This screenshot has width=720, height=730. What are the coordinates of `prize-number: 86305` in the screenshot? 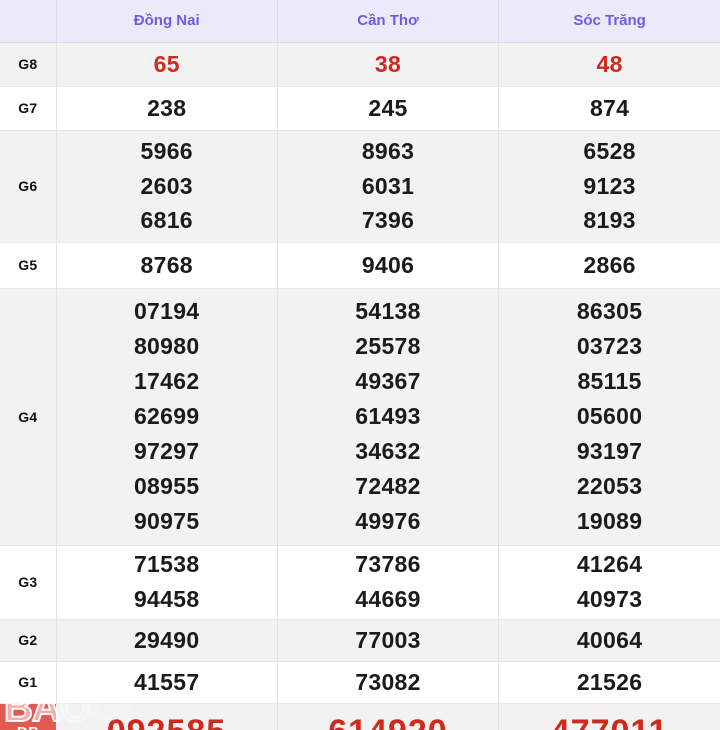 It's located at (609, 311).